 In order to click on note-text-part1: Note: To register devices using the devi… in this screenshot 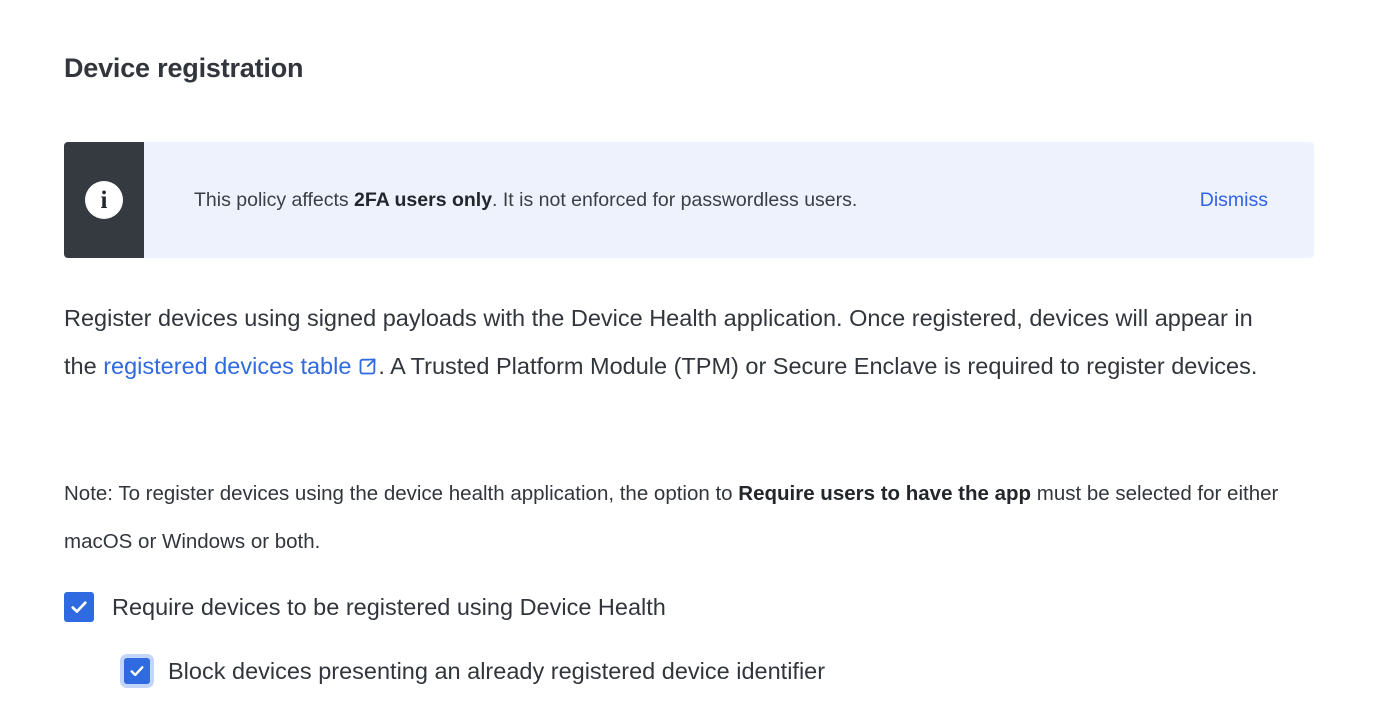, I will do `click(401, 493)`.